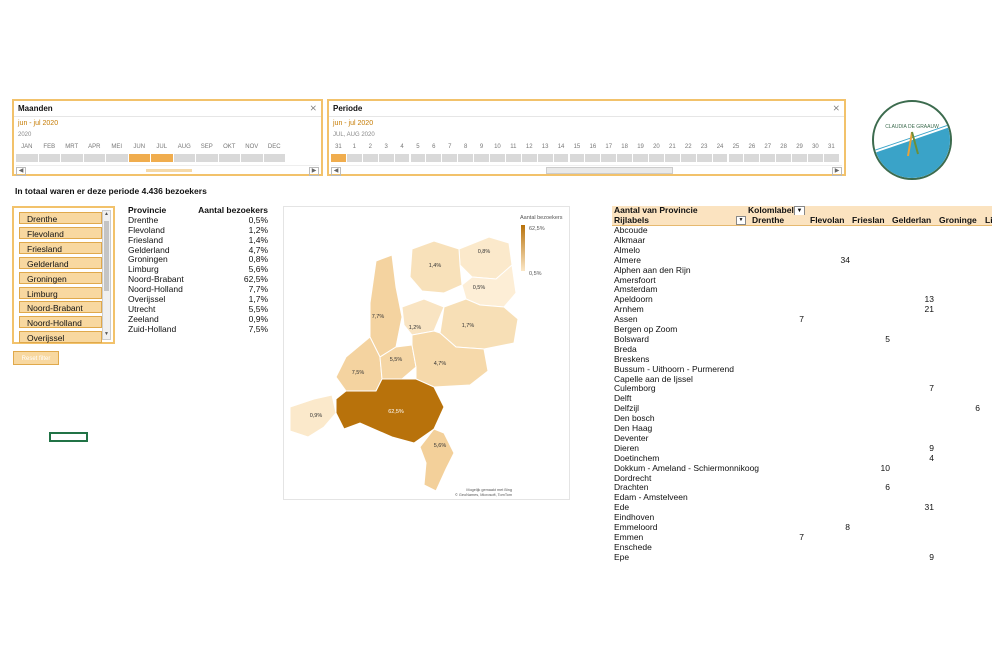 This screenshot has width=992, height=661. Describe the element at coordinates (768, 220) in the screenshot. I see `pivot-column-header: Drenthe` at that location.